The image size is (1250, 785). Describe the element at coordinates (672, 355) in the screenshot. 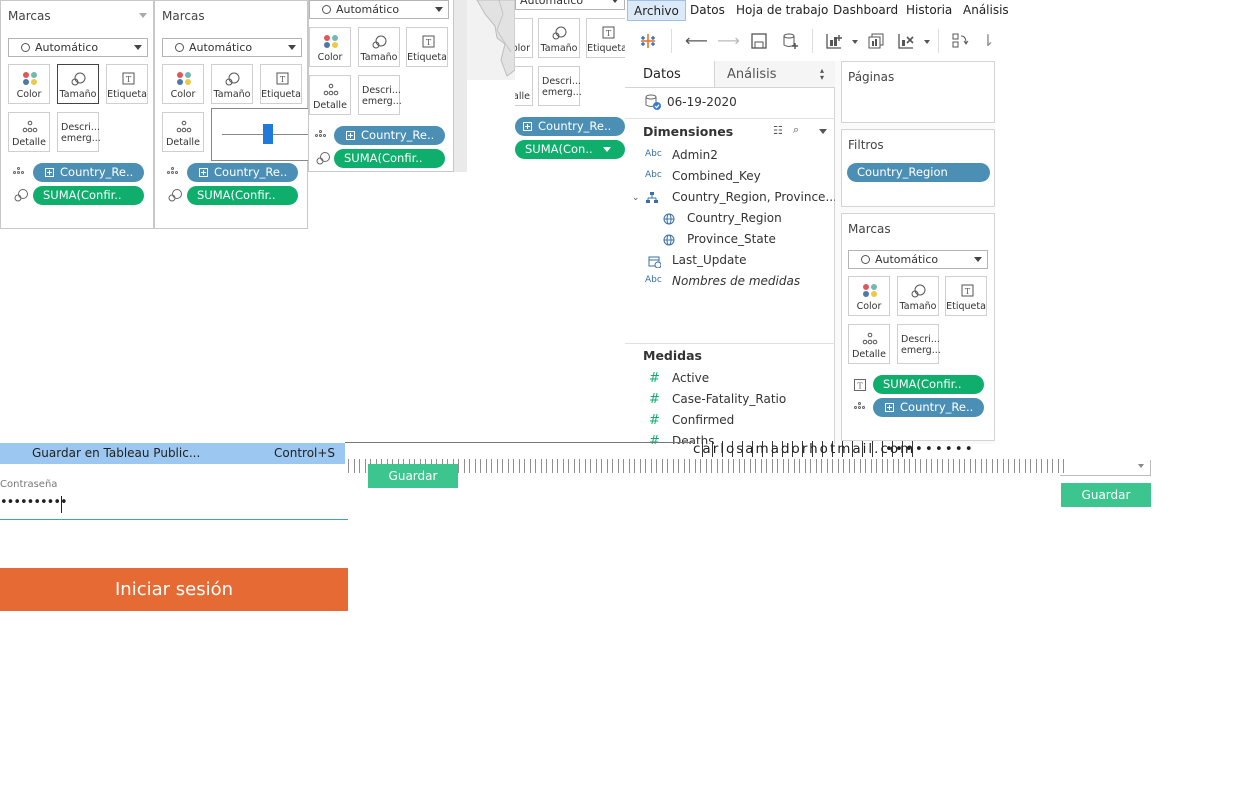

I see `measures-header: Medidas` at that location.